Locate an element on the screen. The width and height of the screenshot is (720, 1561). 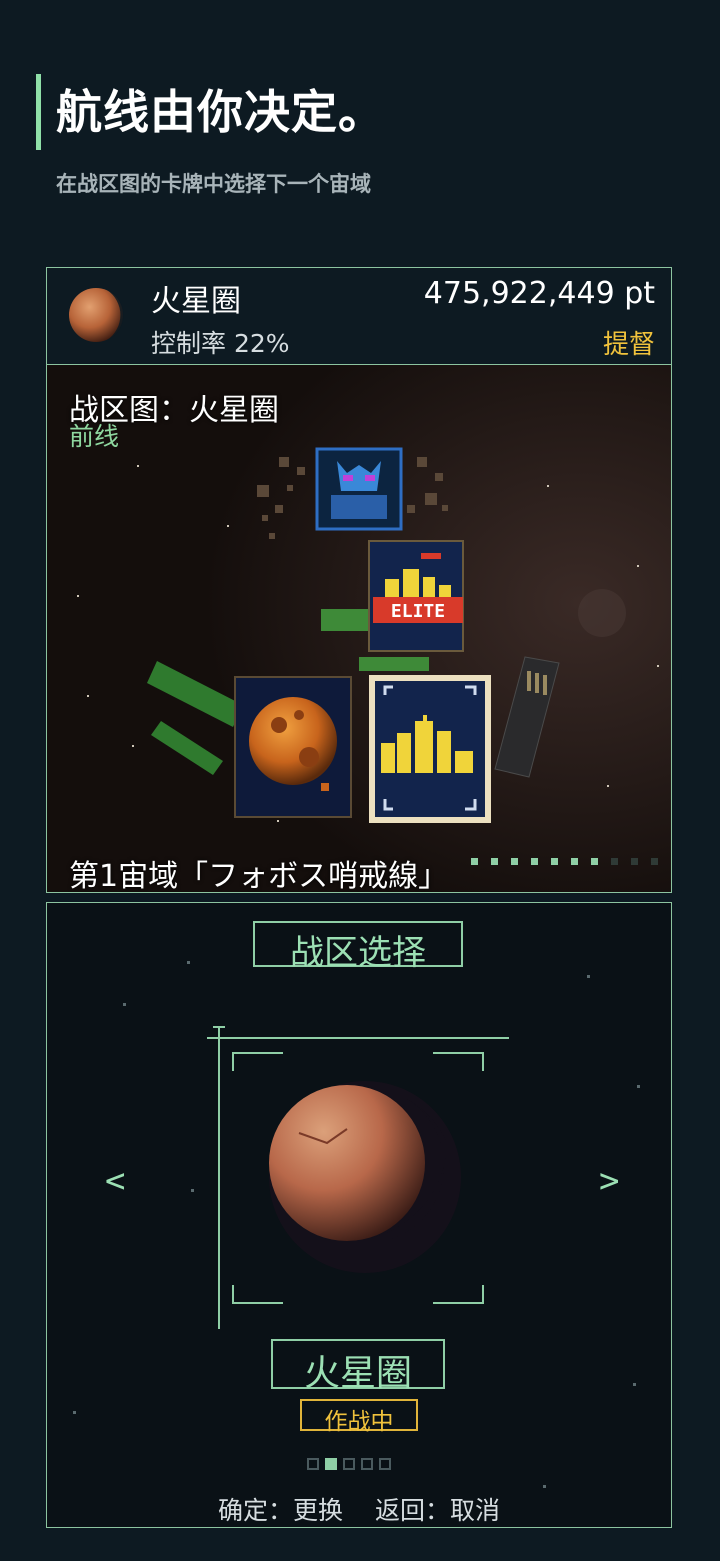
back-hint: 返回：取消 is located at coordinates (437, 1510).